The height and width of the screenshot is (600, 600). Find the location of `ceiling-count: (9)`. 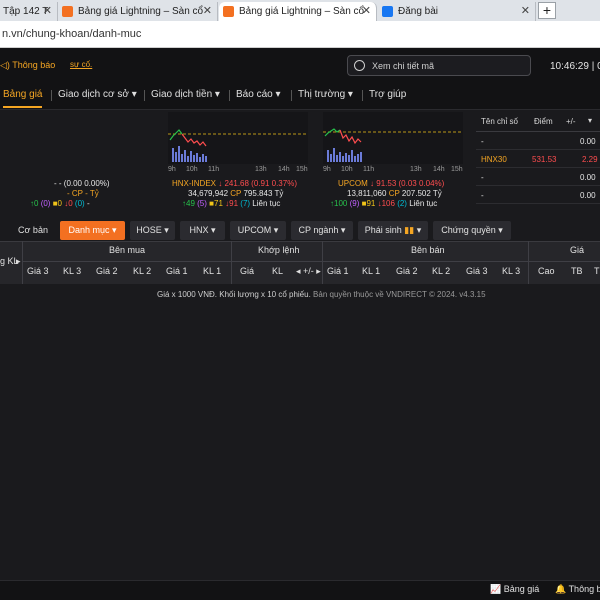

ceiling-count: (9) is located at coordinates (354, 203).